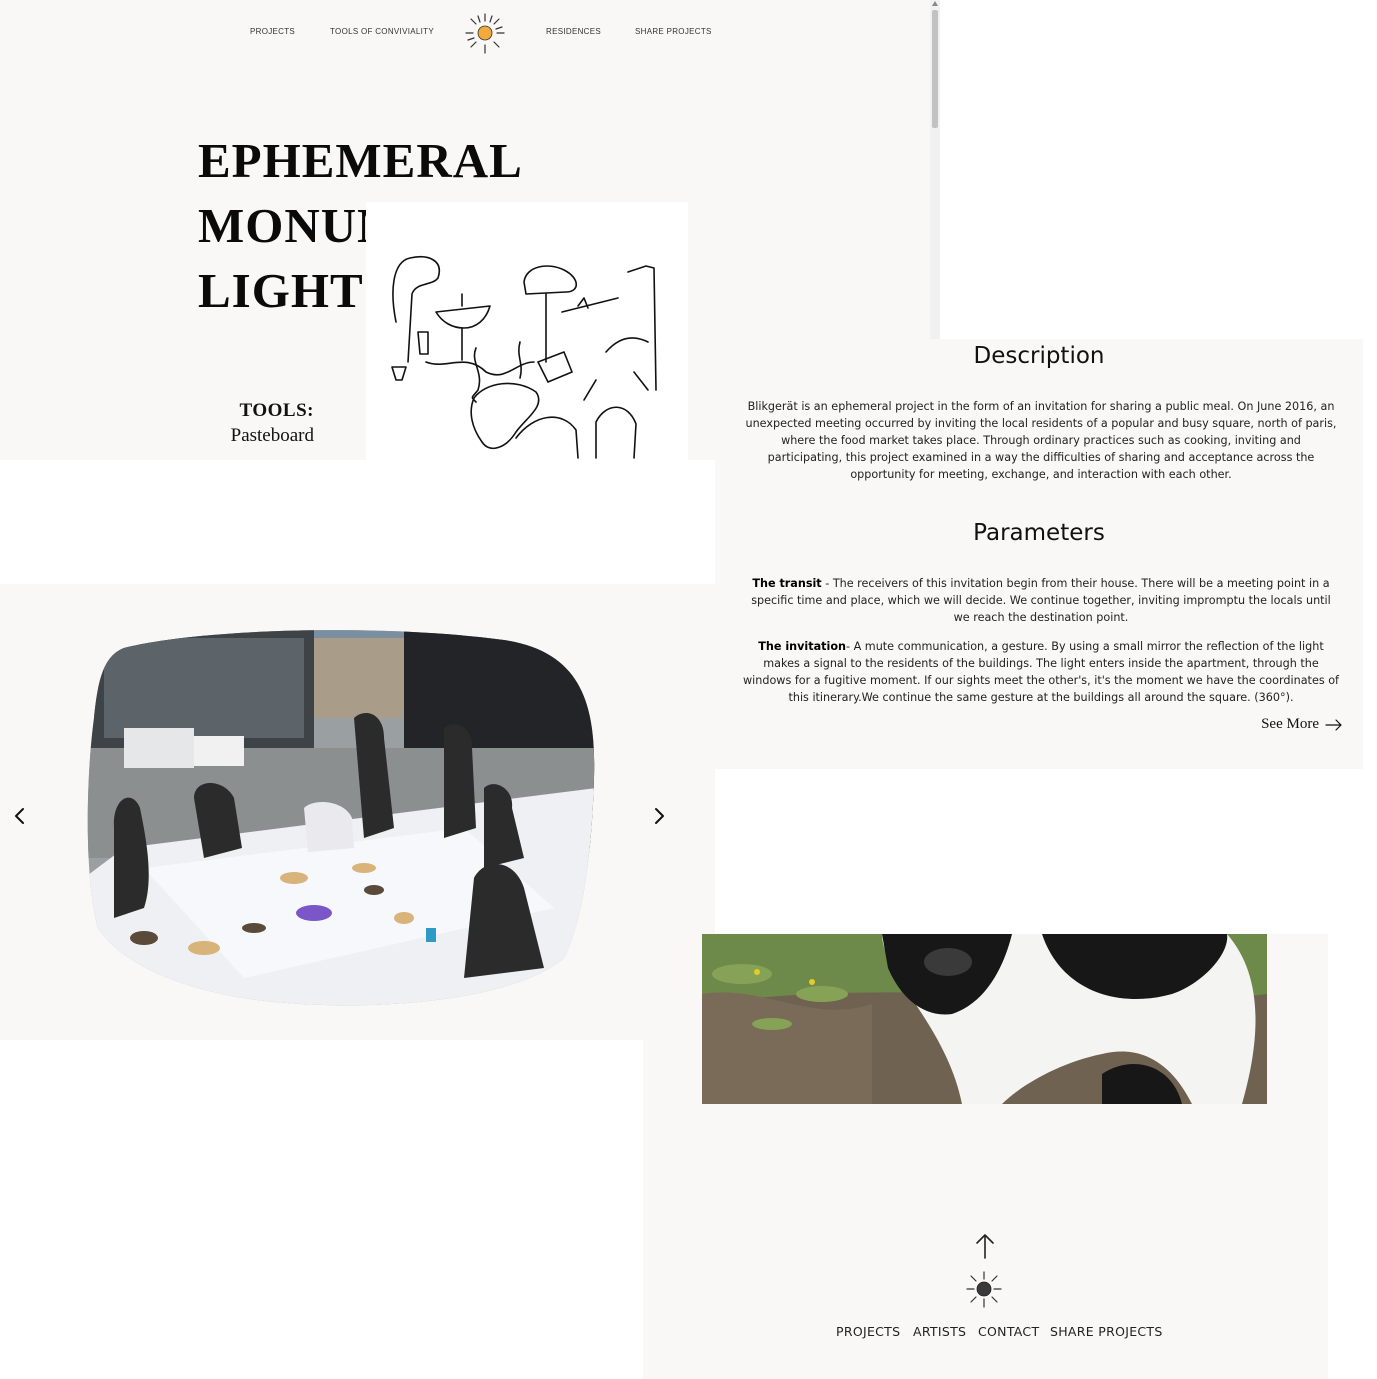 Image resolution: width=1377 pixels, height=1379 pixels. I want to click on arrow-right-icon, so click(1333, 724).